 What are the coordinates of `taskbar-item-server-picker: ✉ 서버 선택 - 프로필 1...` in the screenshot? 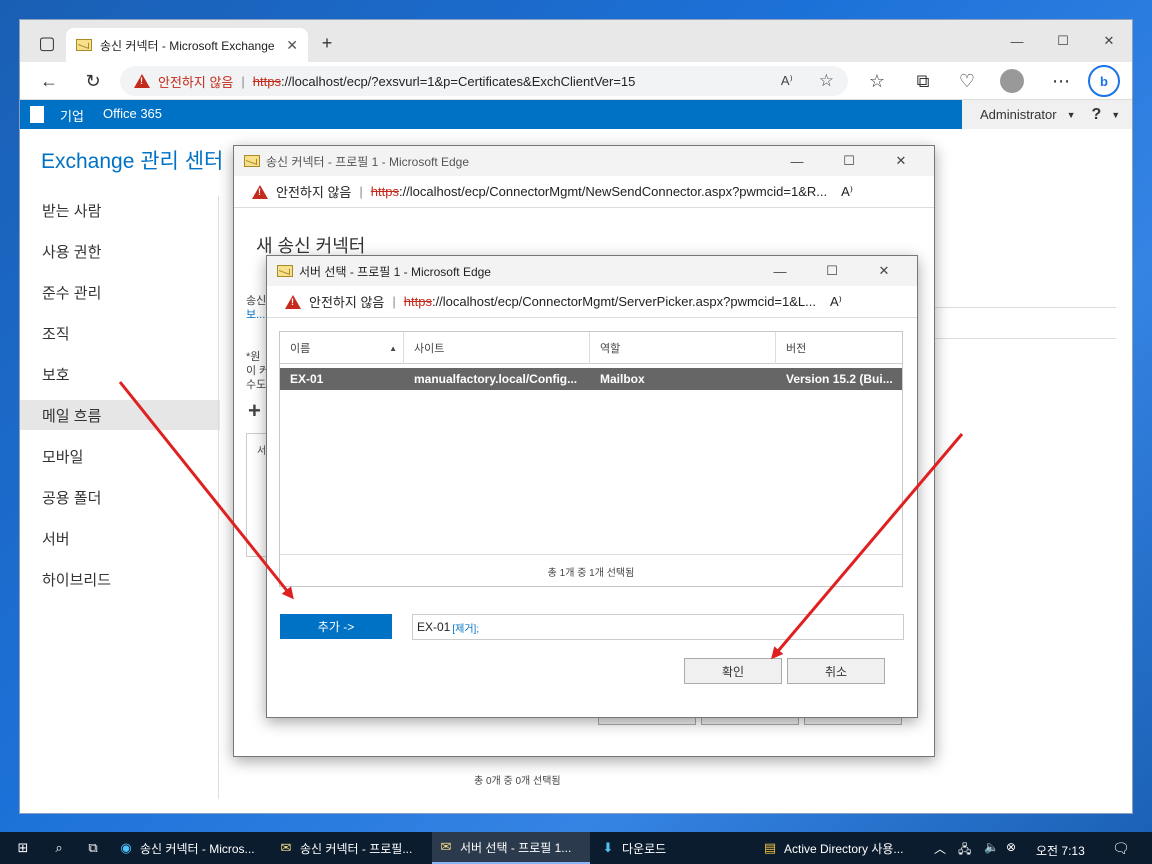 It's located at (511, 848).